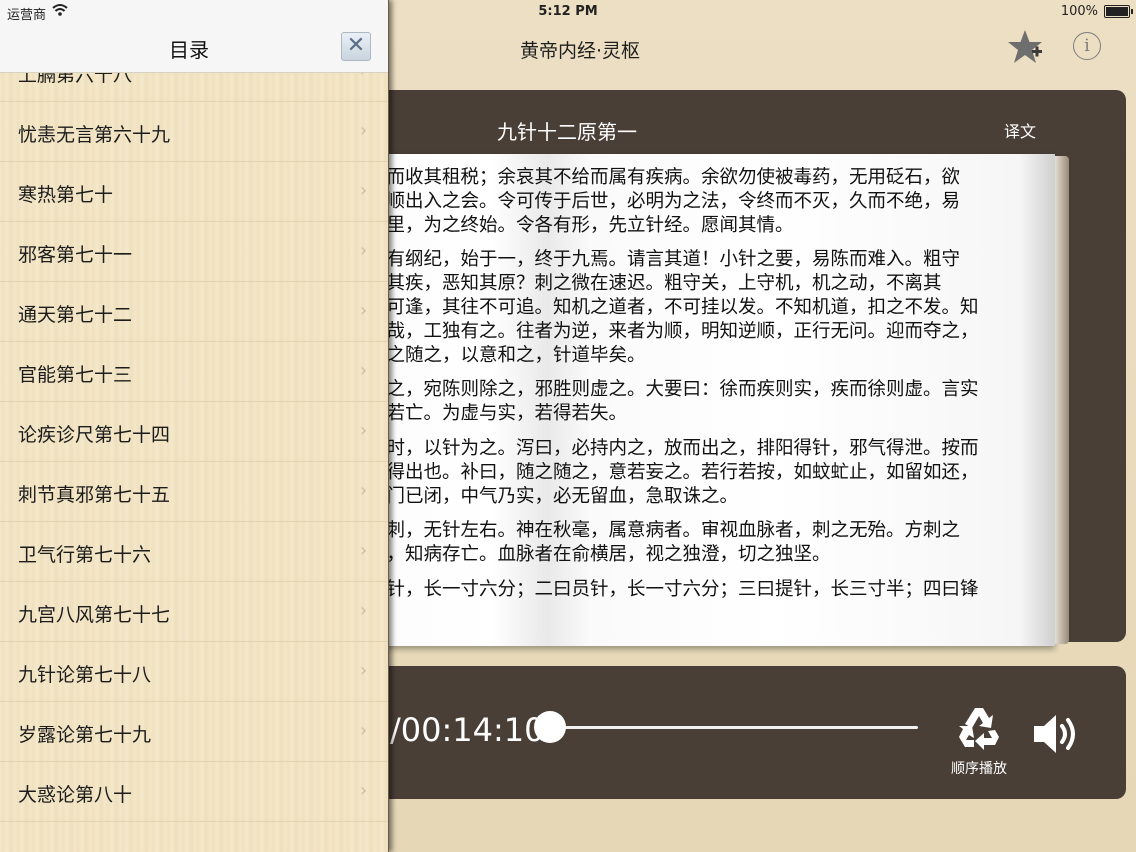 This screenshot has width=1136, height=852. I want to click on toc-item: 论疾诊尺第七十四 ›, so click(194, 432).